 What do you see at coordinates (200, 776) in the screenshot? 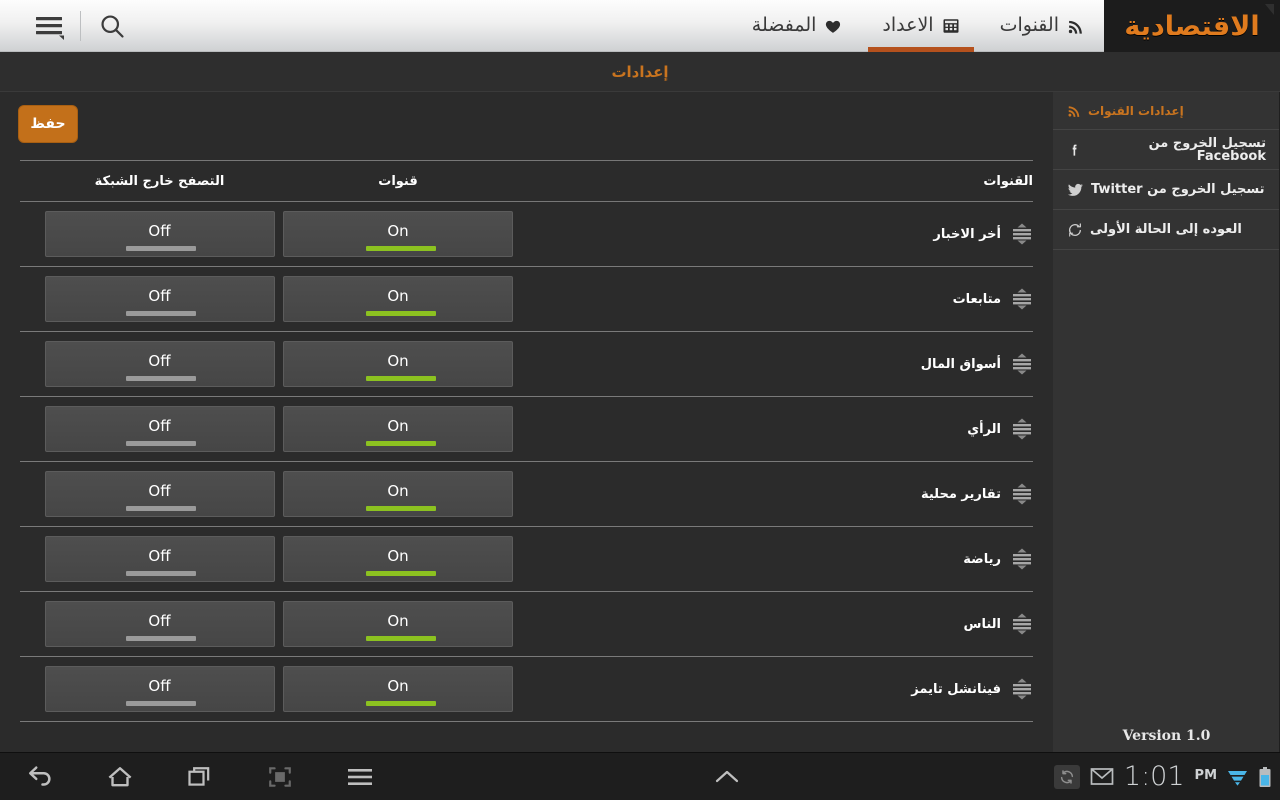
I see `recents-button` at bounding box center [200, 776].